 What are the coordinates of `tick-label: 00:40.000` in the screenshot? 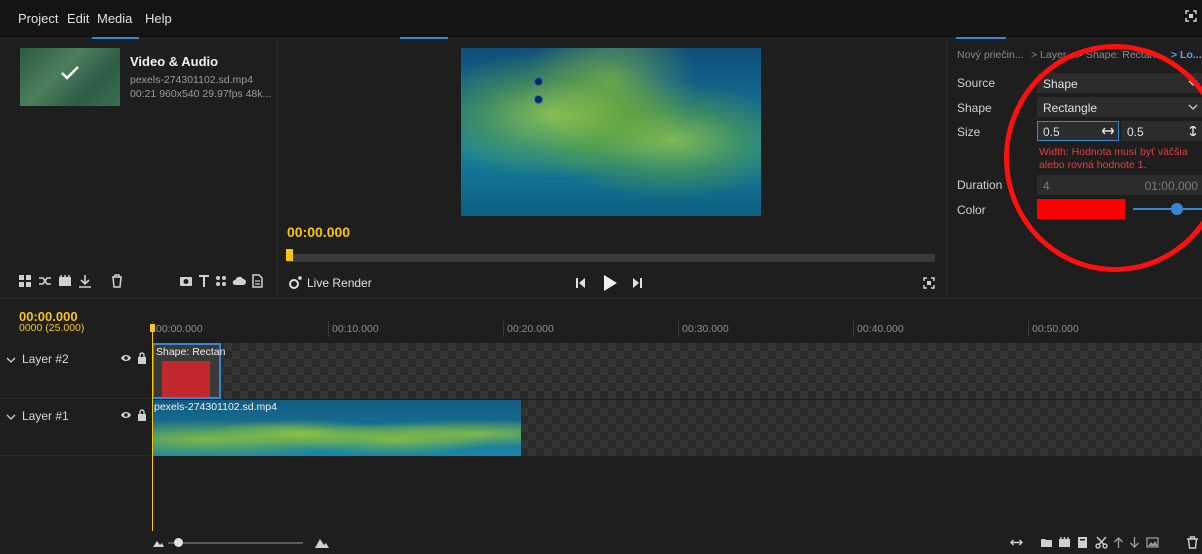 It's located at (880, 329).